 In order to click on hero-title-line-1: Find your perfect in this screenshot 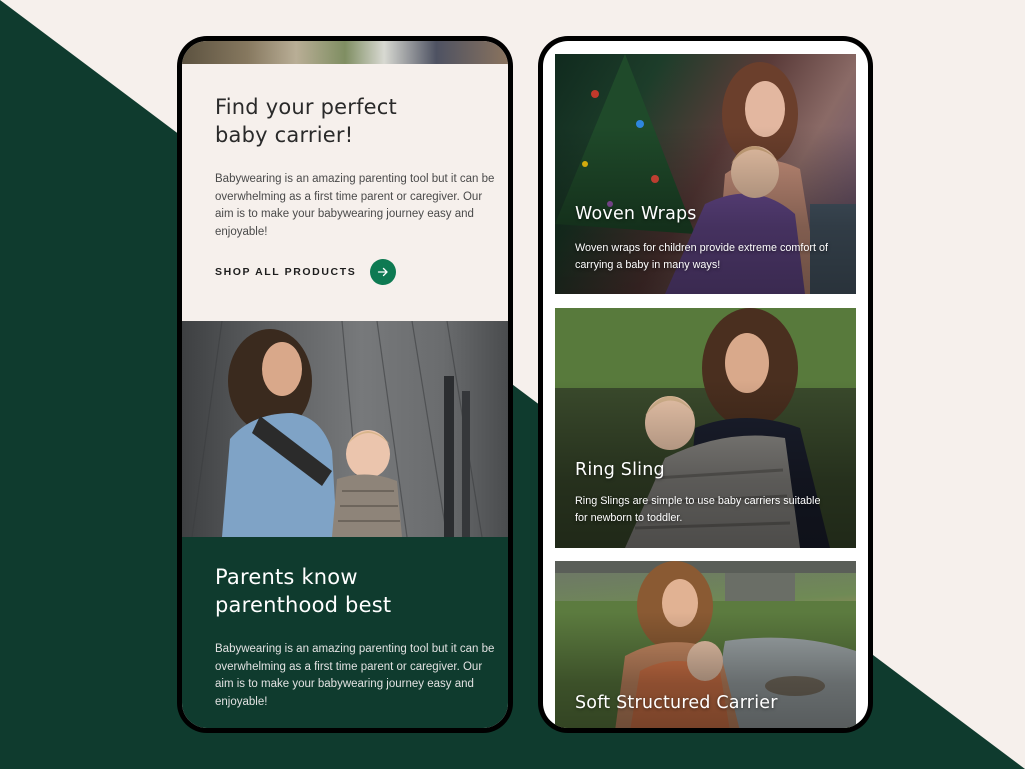, I will do `click(306, 107)`.